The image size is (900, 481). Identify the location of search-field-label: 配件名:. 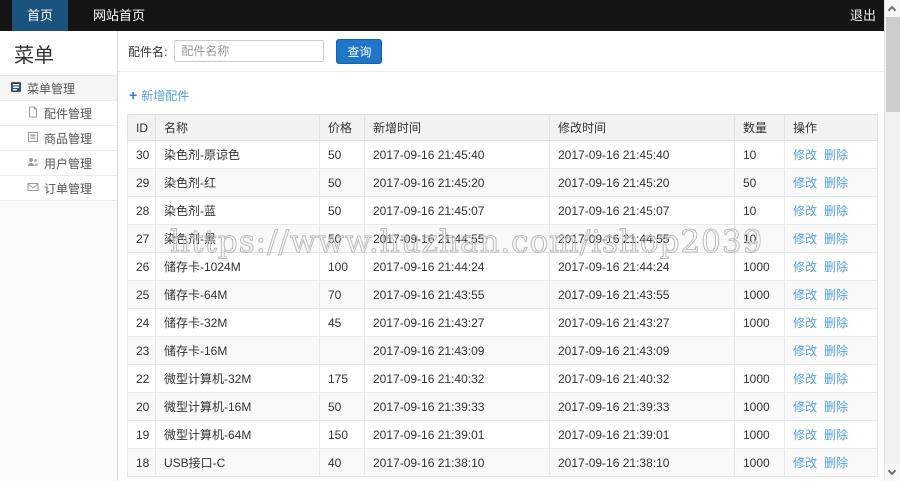
(148, 51).